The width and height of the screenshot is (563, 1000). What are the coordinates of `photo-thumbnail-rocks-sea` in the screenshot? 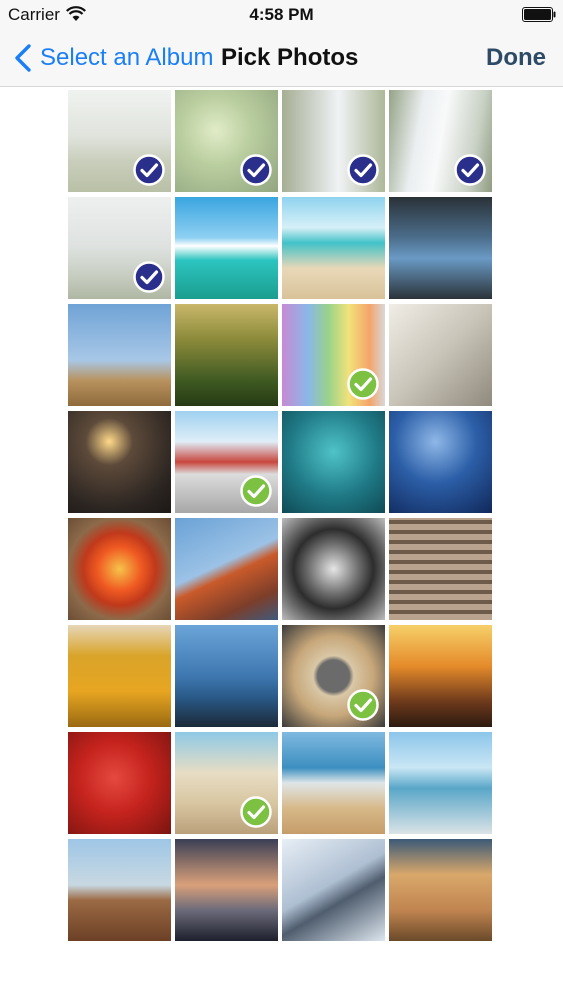 It's located at (226, 676).